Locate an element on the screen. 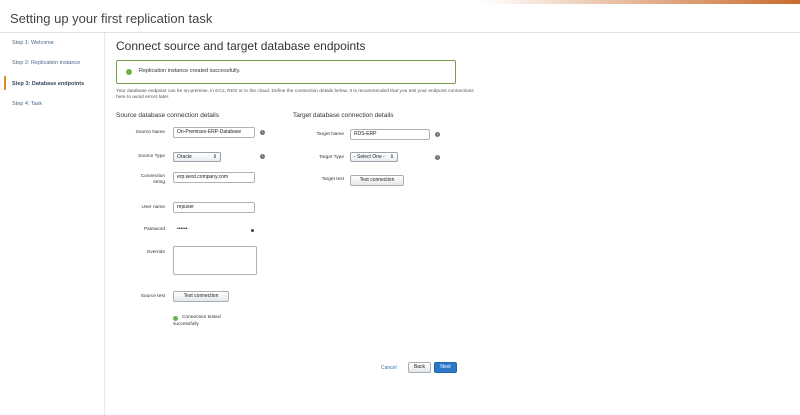 The height and width of the screenshot is (415, 800). target-type-select: - Select One - ⇕ is located at coordinates (374, 157).